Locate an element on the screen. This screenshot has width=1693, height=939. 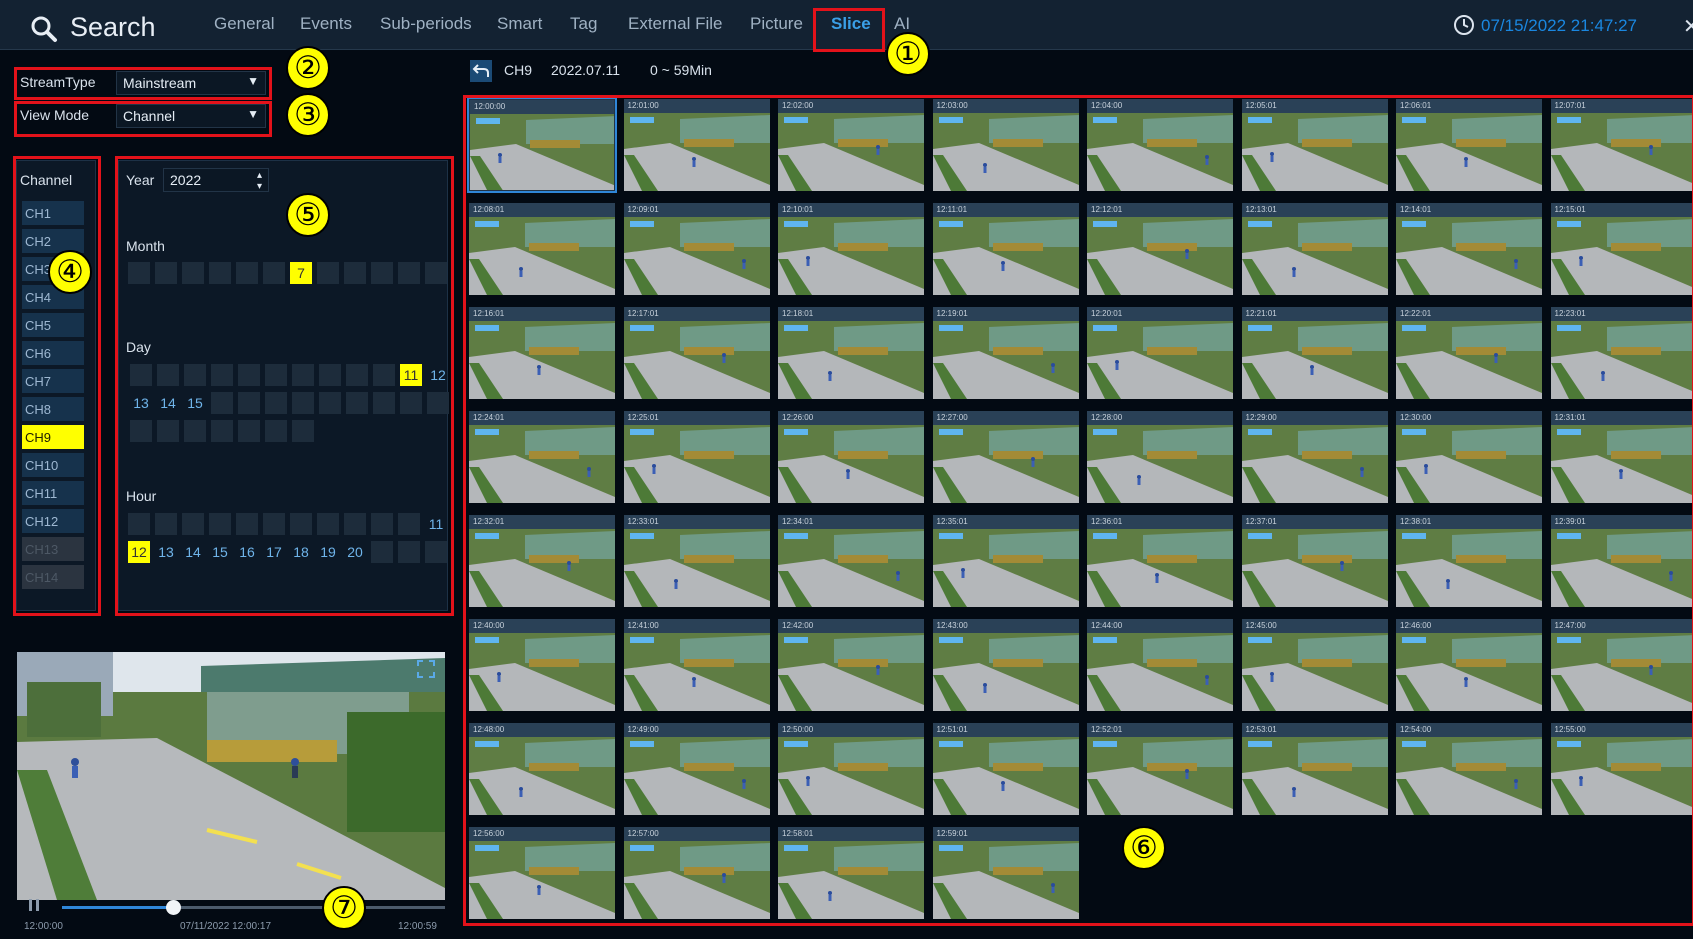
tab-events: Events is located at coordinates (326, 26).